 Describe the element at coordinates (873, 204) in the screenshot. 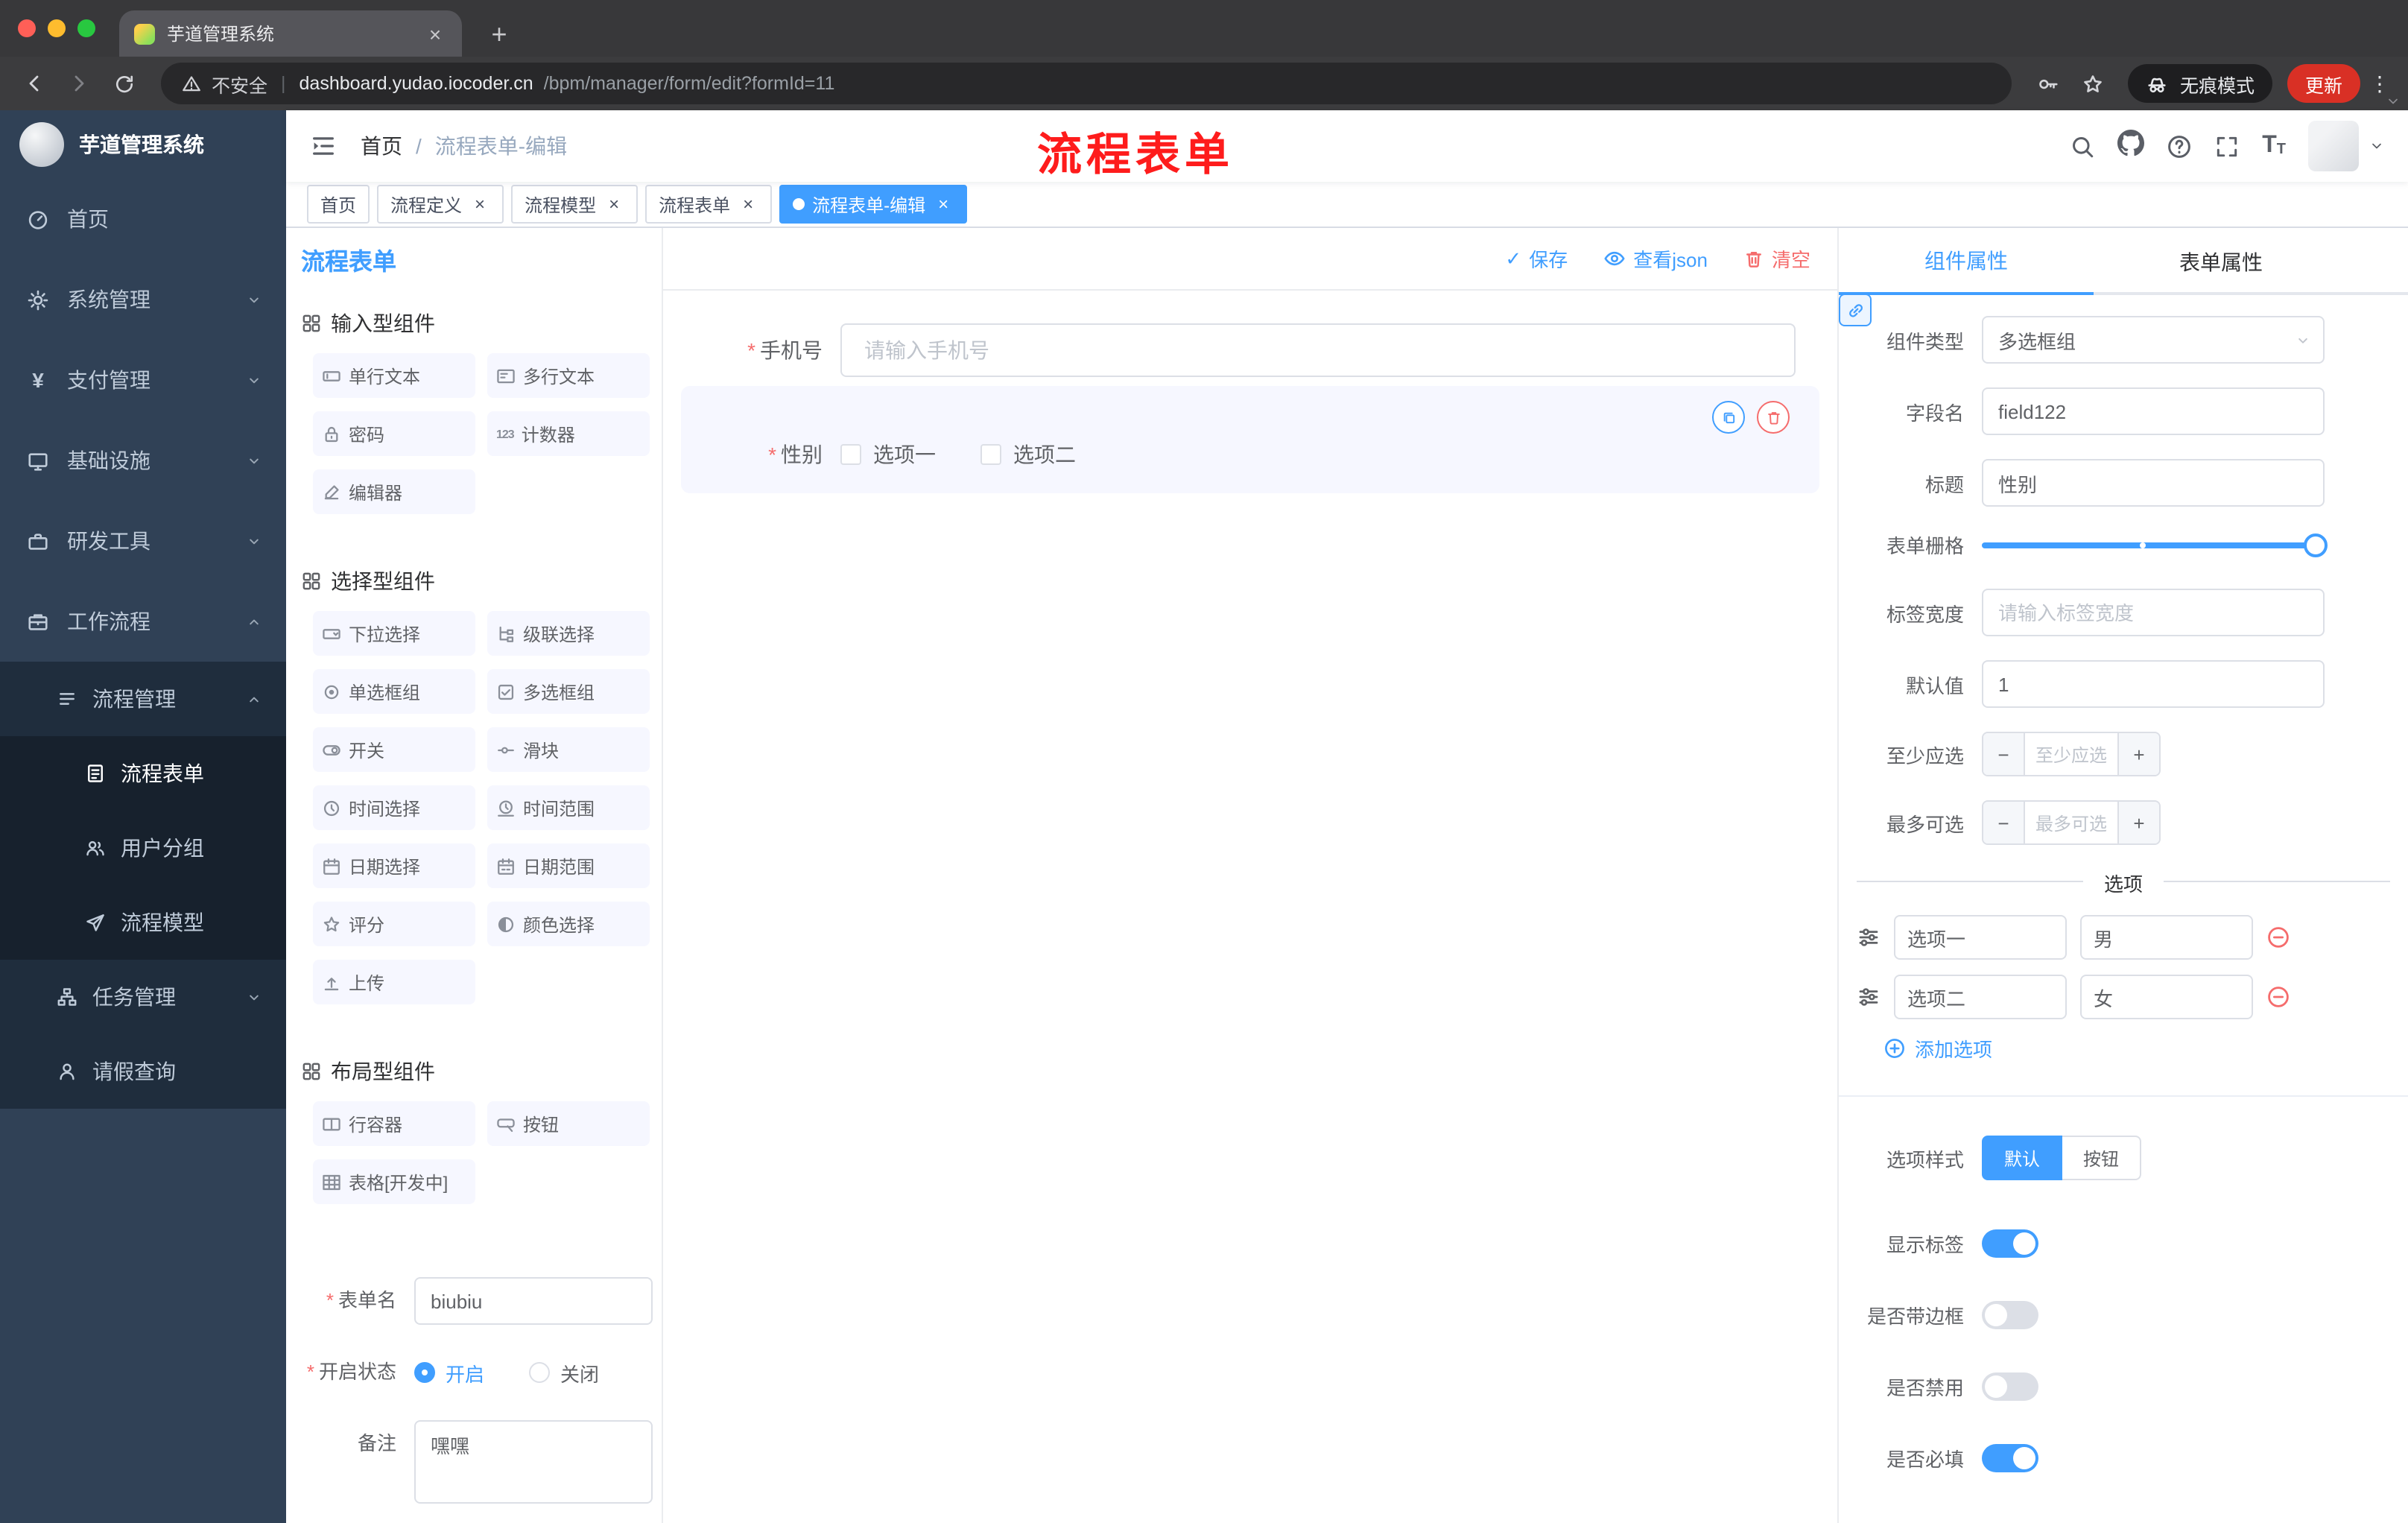

I see `tag-process-form-edit: 流程表单-编辑 ×` at that location.